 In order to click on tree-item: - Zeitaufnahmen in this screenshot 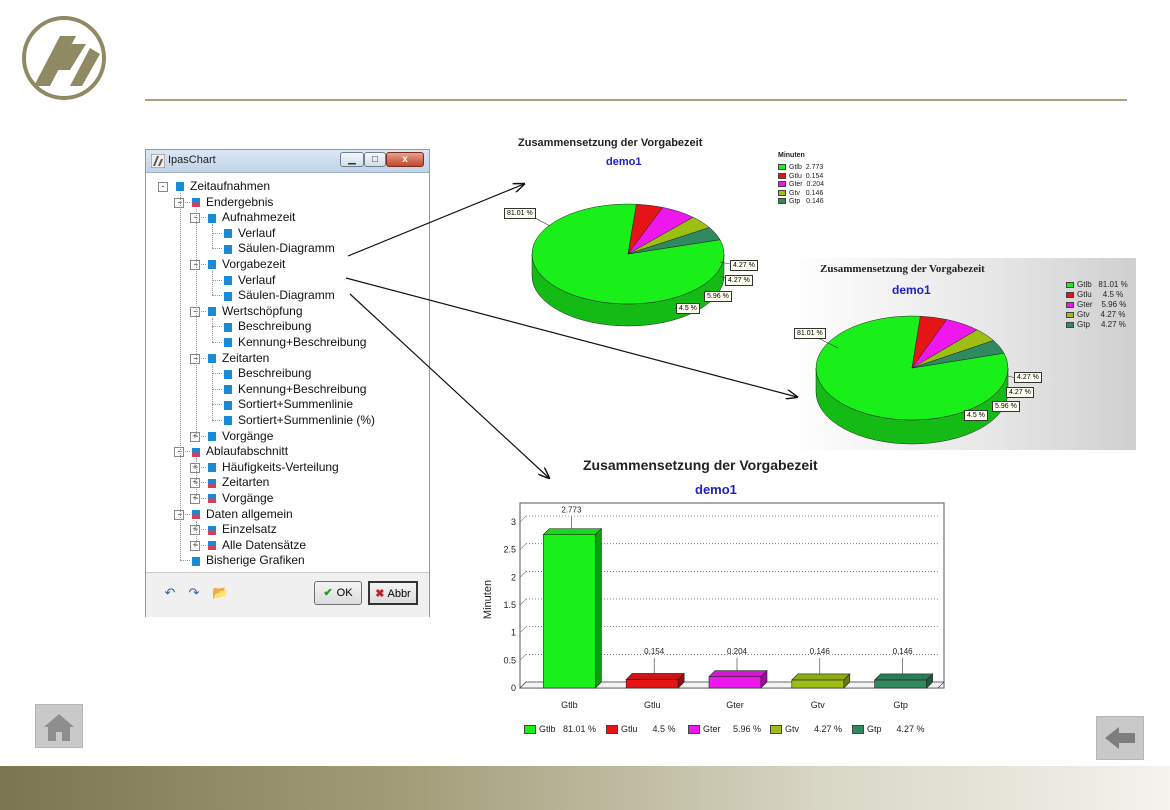, I will do `click(214, 186)`.